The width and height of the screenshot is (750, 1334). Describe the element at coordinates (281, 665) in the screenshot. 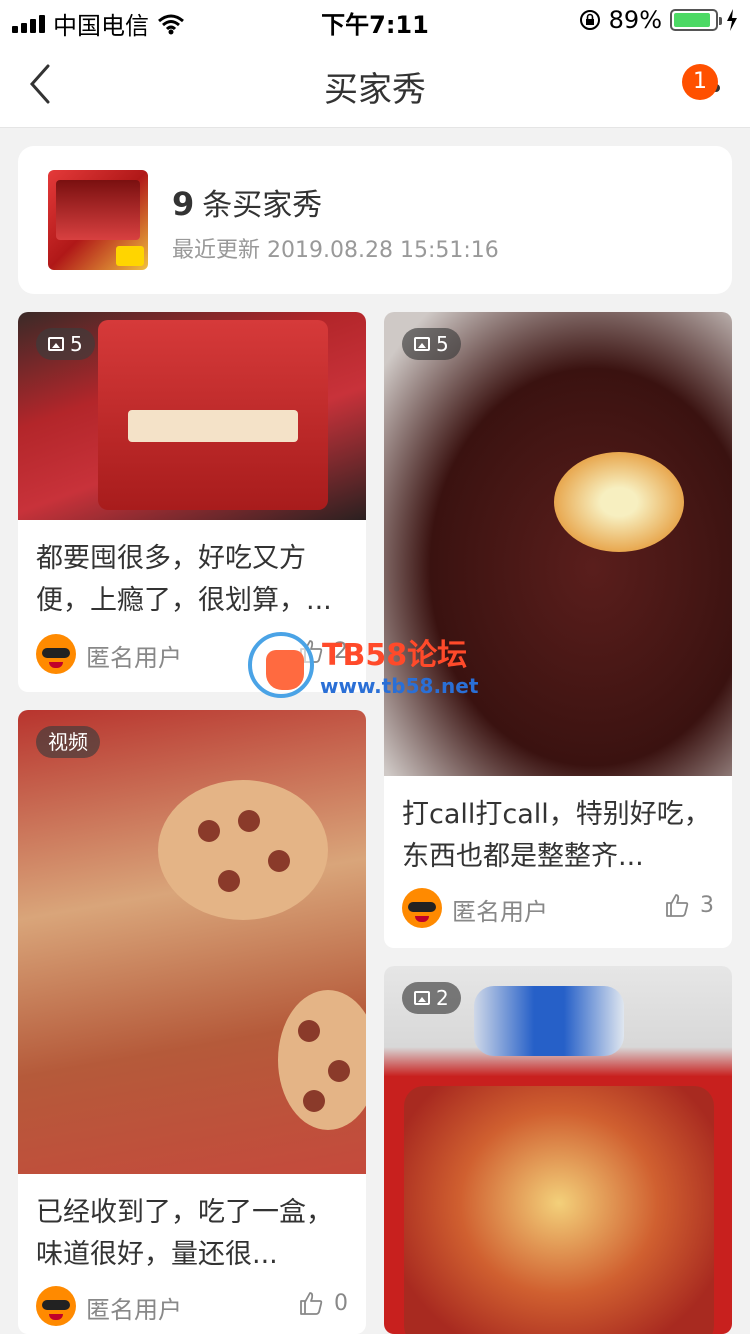

I see `watermark-logo` at that location.